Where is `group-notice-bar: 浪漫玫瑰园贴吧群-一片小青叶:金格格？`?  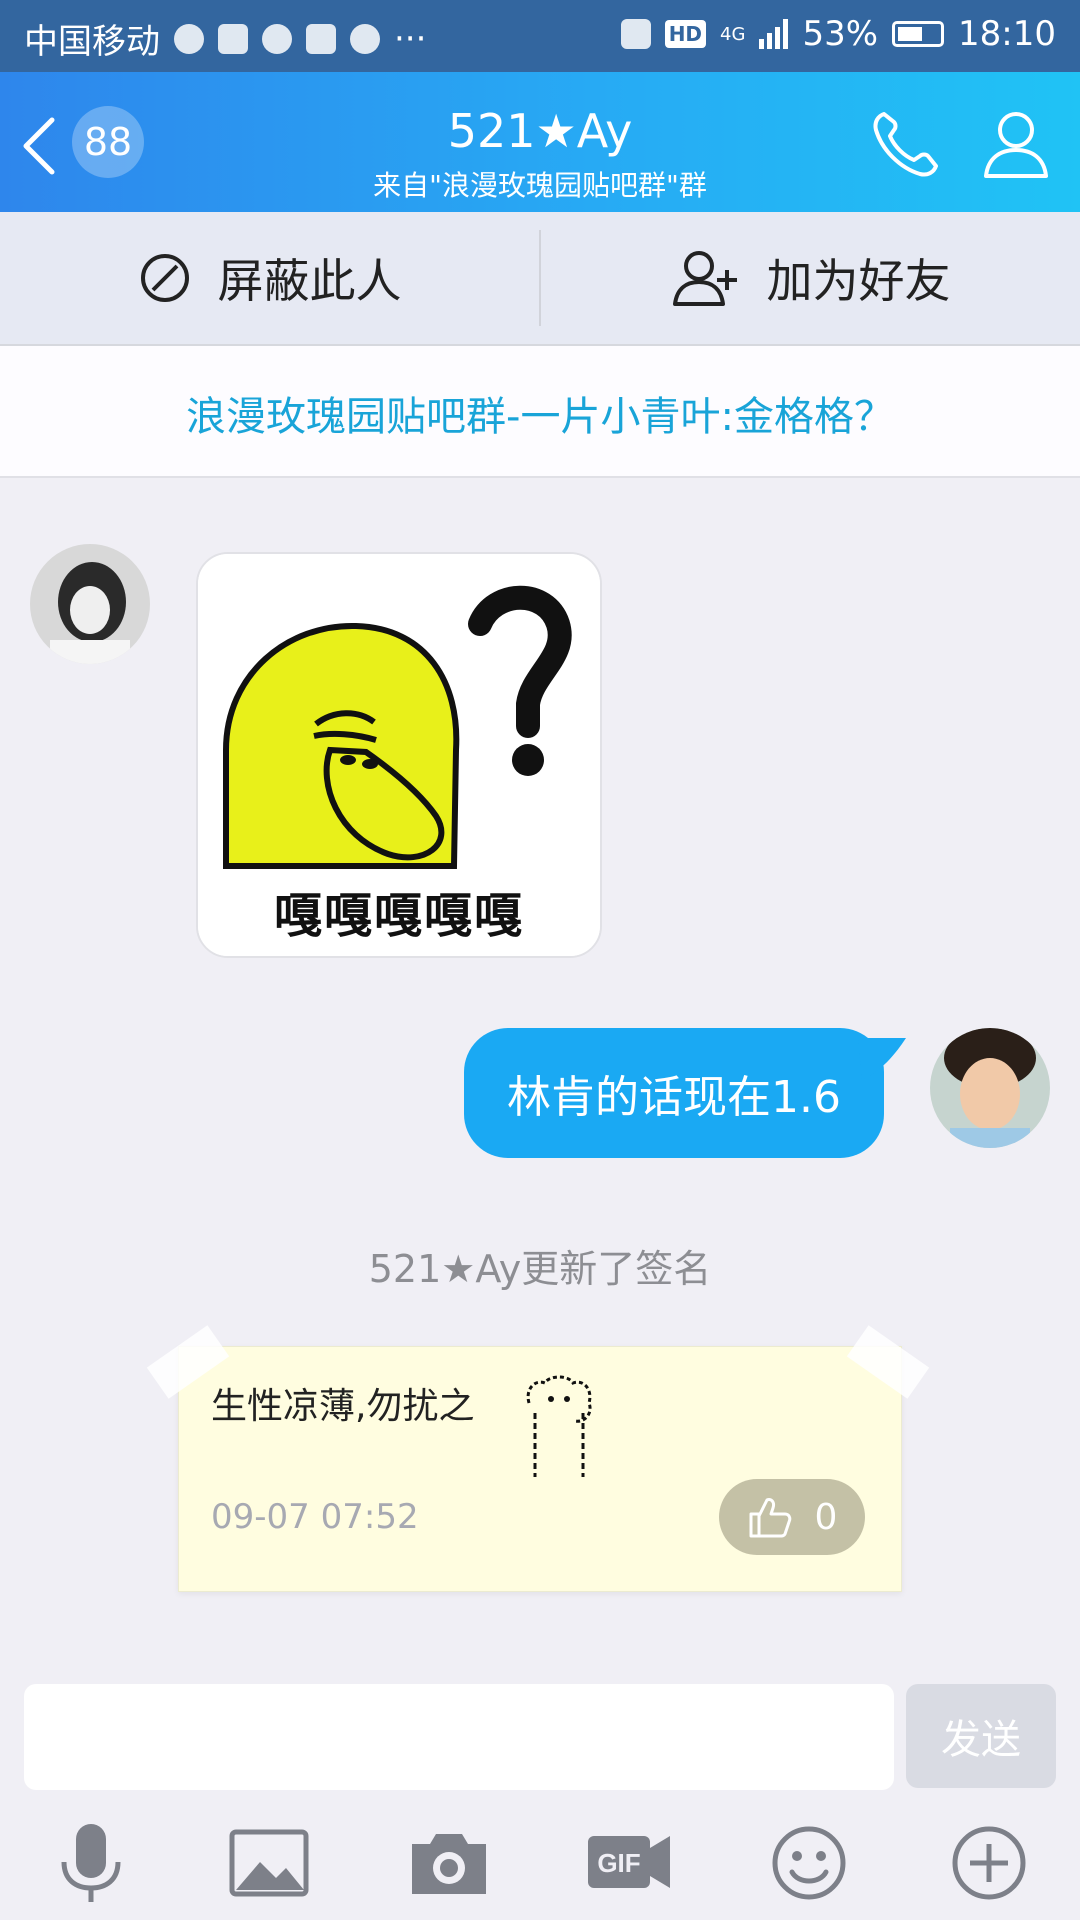
group-notice-bar: 浪漫玫瑰园贴吧群-一片小青叶:金格格？ is located at coordinates (540, 412).